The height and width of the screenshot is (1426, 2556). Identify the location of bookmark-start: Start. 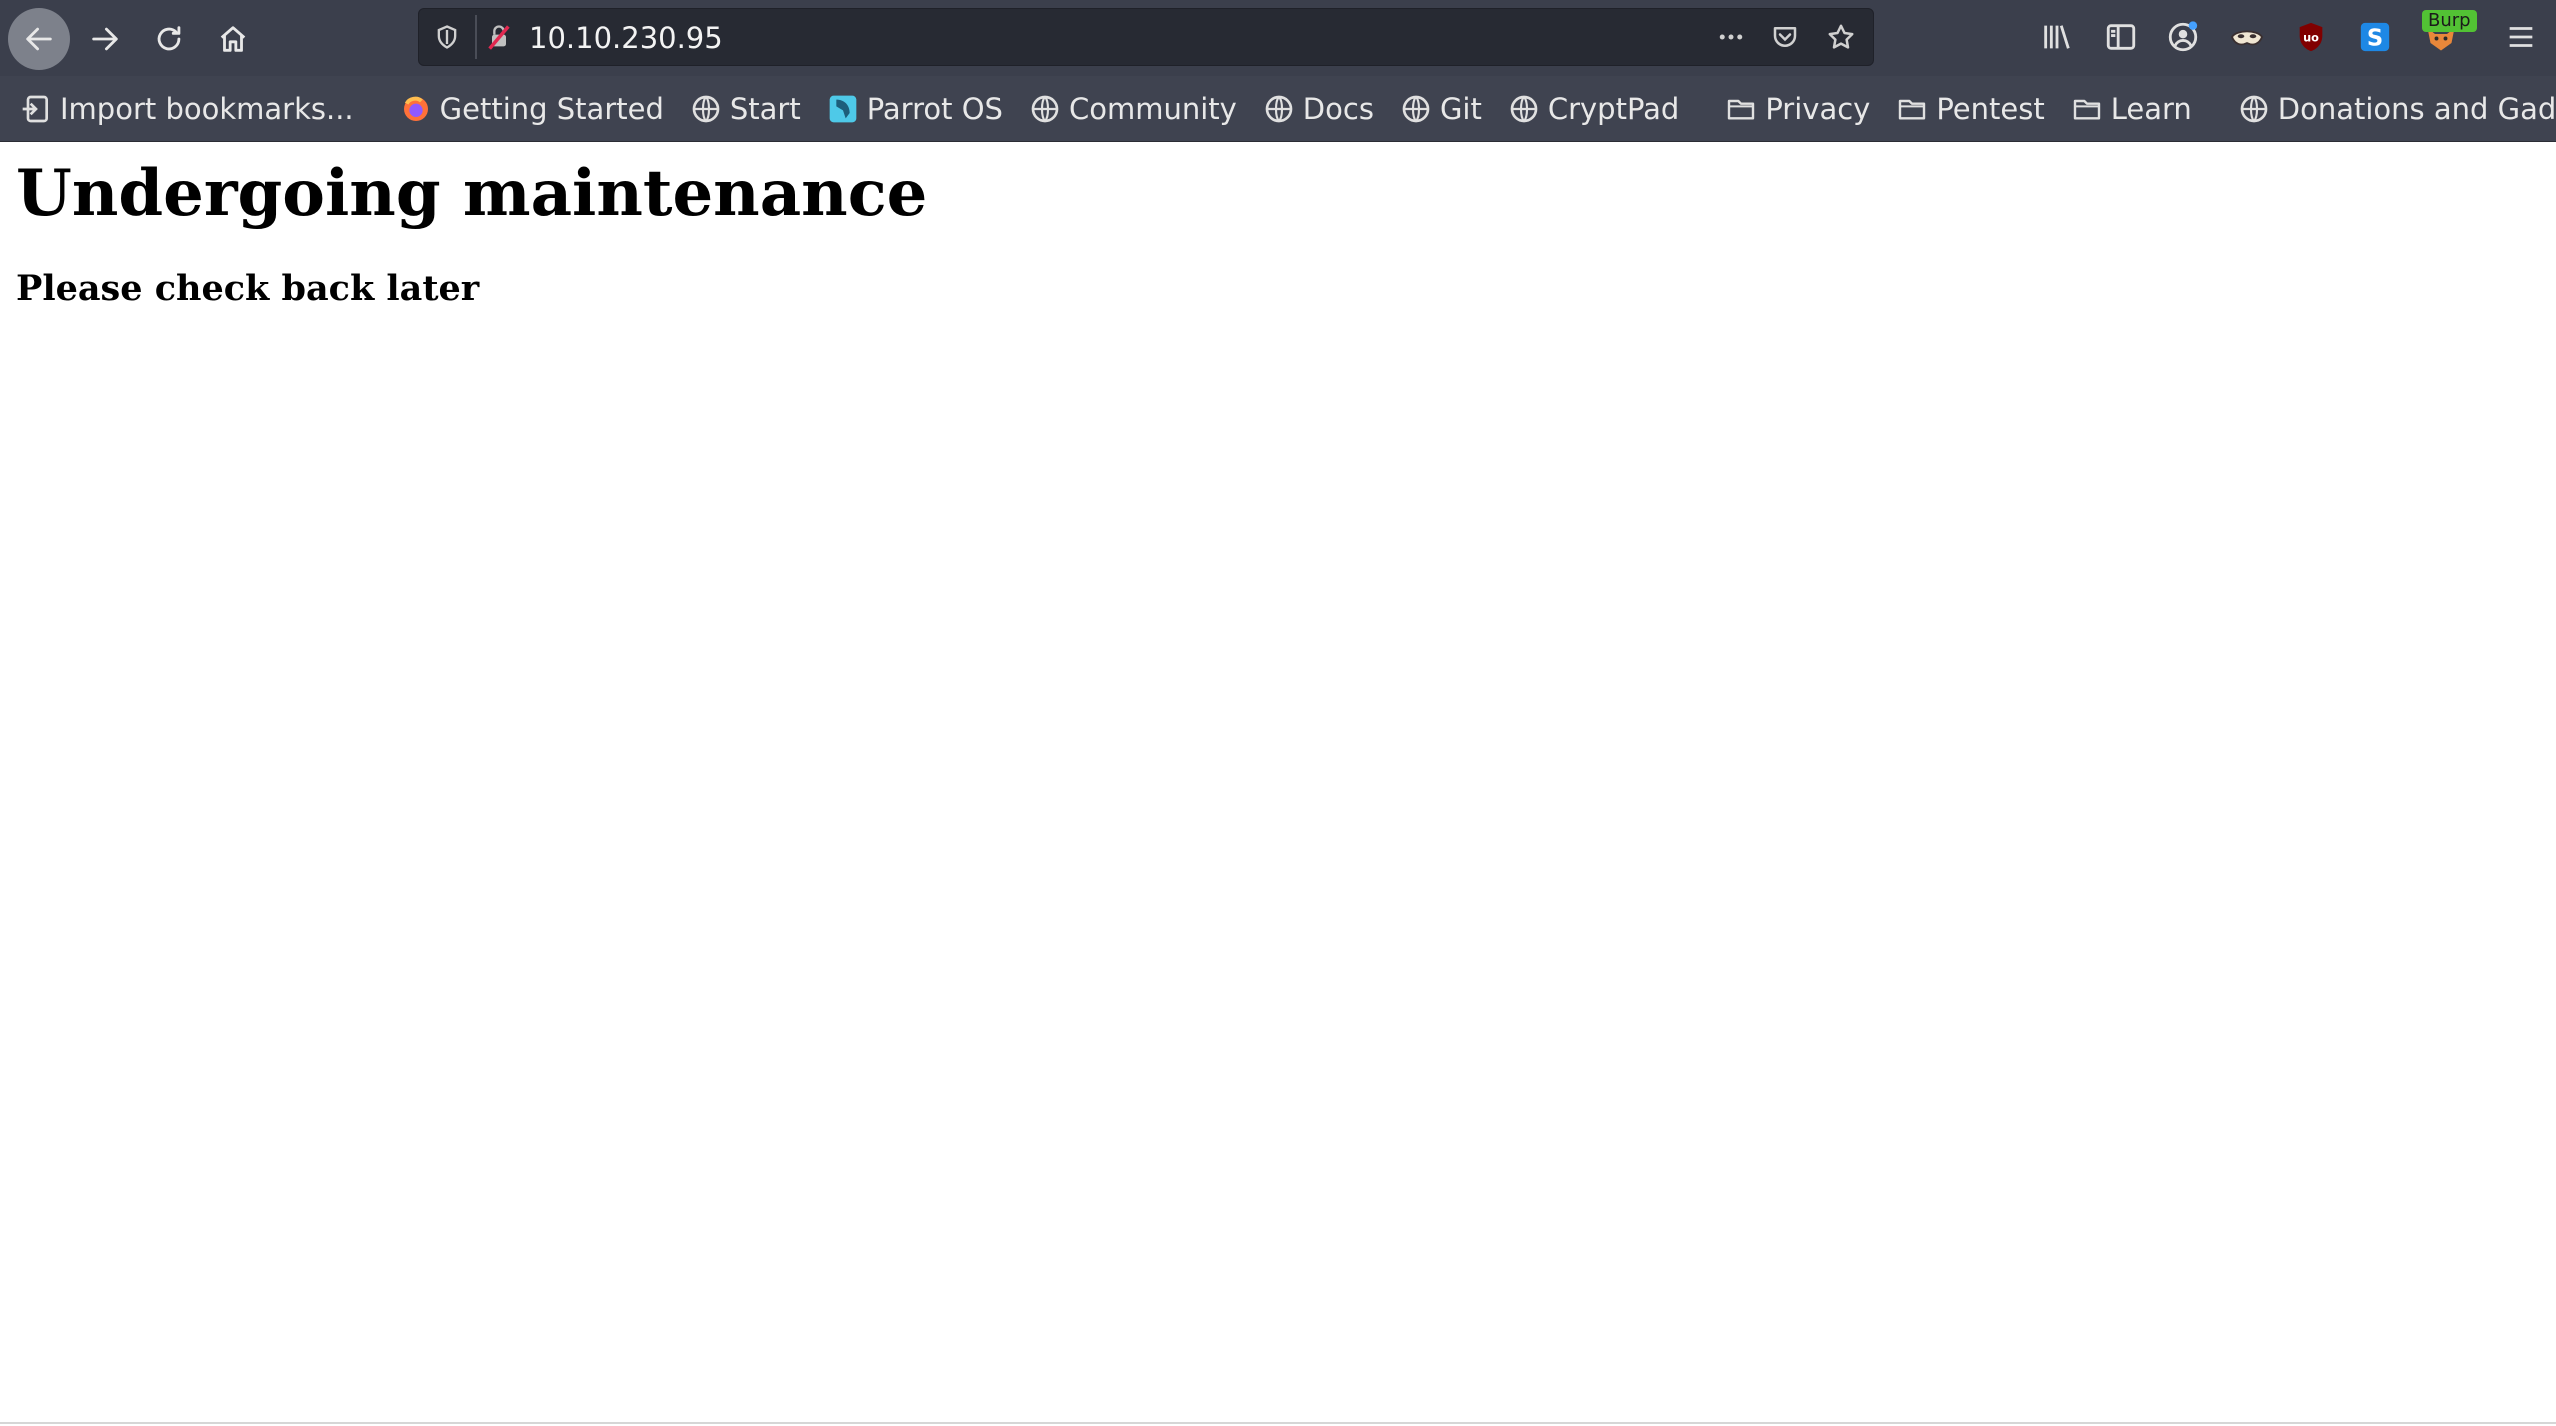
(745, 109).